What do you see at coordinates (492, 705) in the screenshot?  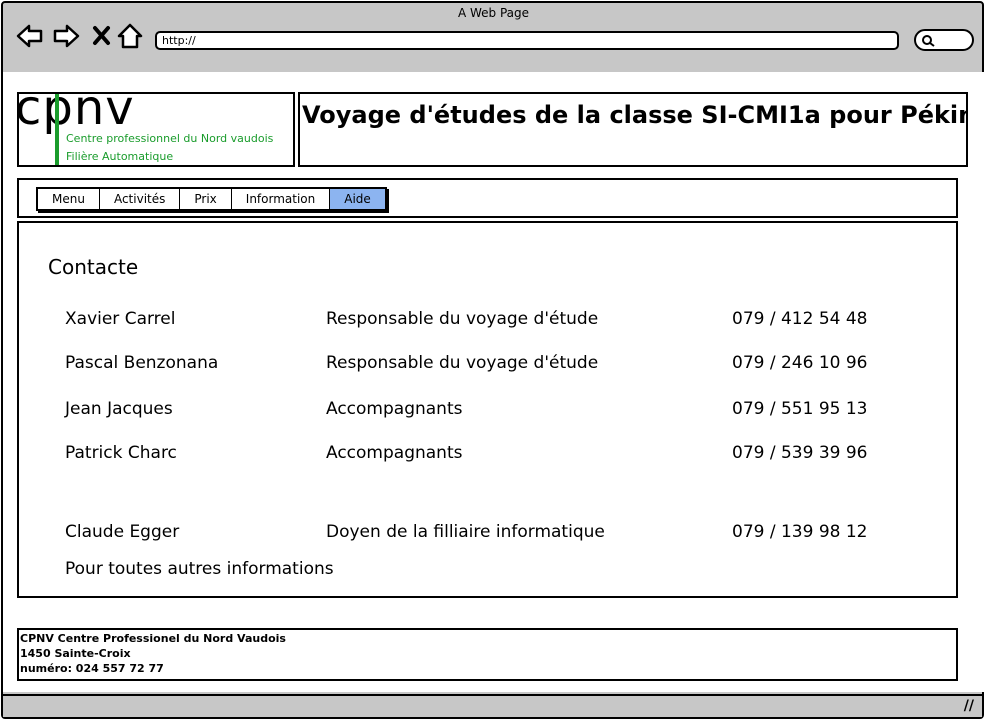 I see `status-bar: //` at bounding box center [492, 705].